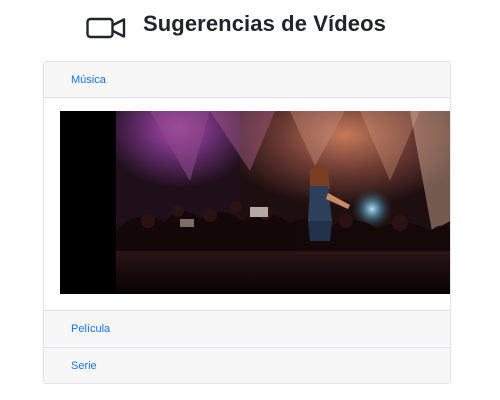  Describe the element at coordinates (88, 80) in the screenshot. I see `accordion-label: Música` at that location.